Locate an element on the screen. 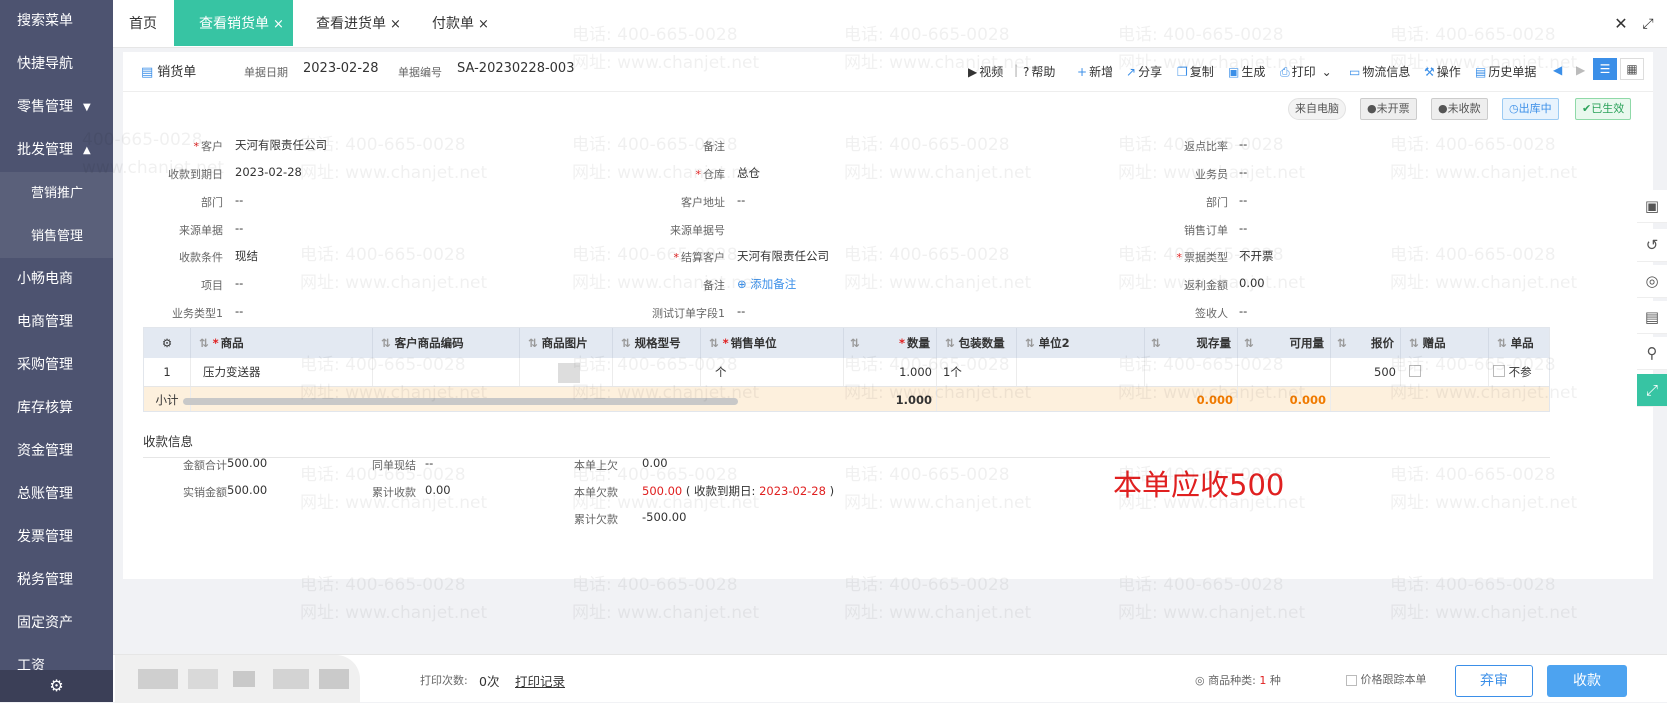 The image size is (1667, 703). print-button: ⎙ 打印 ⌄ is located at coordinates (1306, 71).